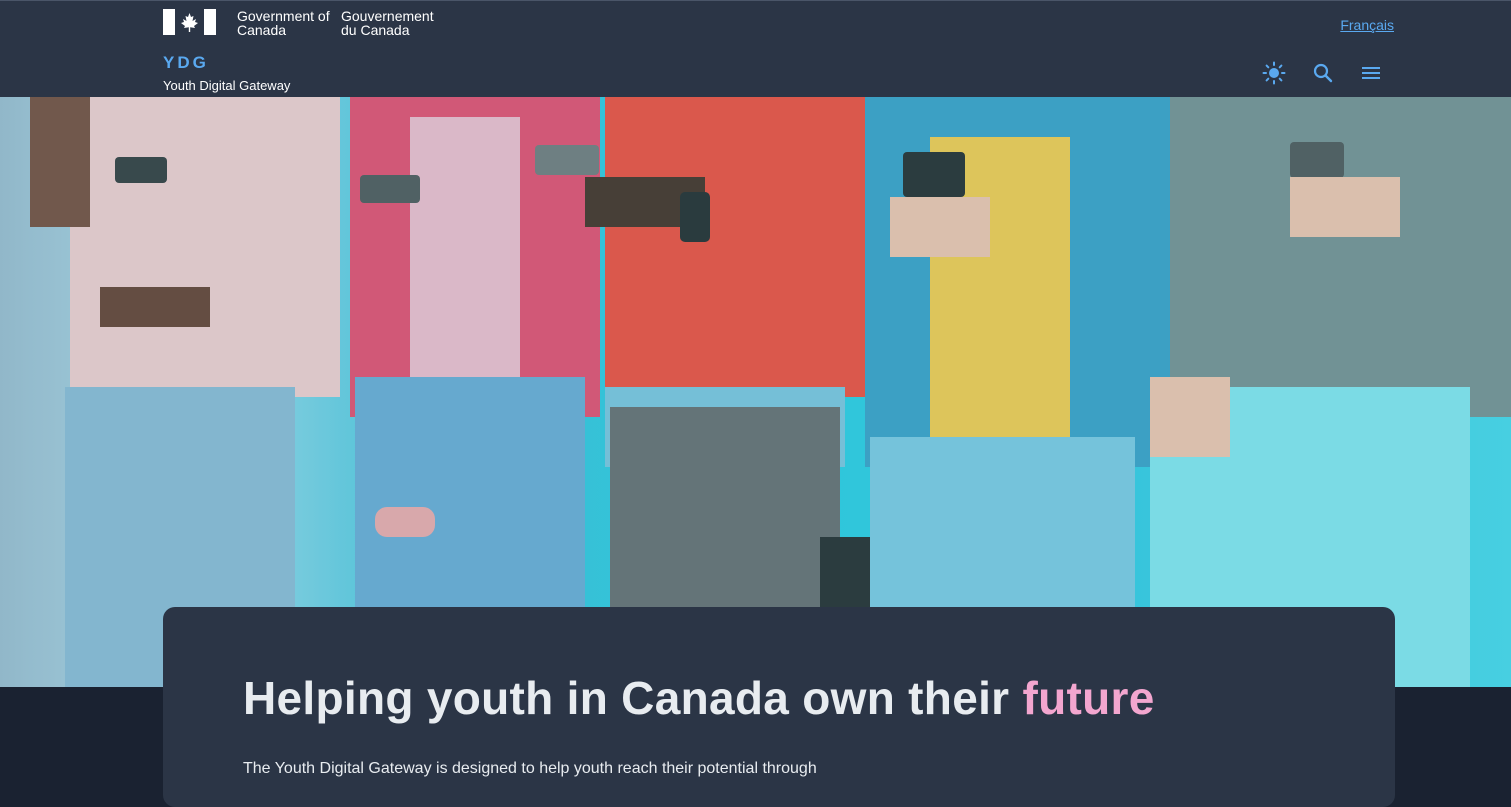 The width and height of the screenshot is (1511, 807). Describe the element at coordinates (626, 698) in the screenshot. I see `headline-main: Helping youth in Canada own their` at that location.